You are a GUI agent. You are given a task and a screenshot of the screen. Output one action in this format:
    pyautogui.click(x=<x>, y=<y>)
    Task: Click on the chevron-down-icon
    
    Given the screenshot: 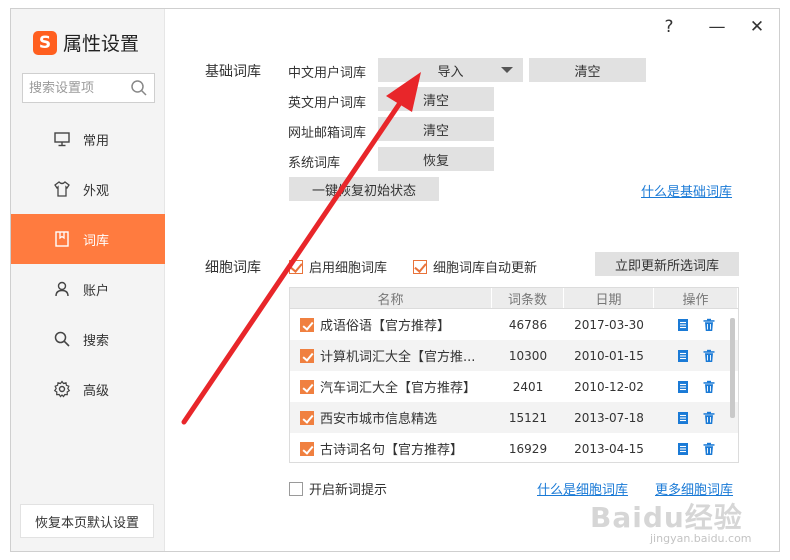 What is the action you would take?
    pyautogui.click(x=507, y=70)
    